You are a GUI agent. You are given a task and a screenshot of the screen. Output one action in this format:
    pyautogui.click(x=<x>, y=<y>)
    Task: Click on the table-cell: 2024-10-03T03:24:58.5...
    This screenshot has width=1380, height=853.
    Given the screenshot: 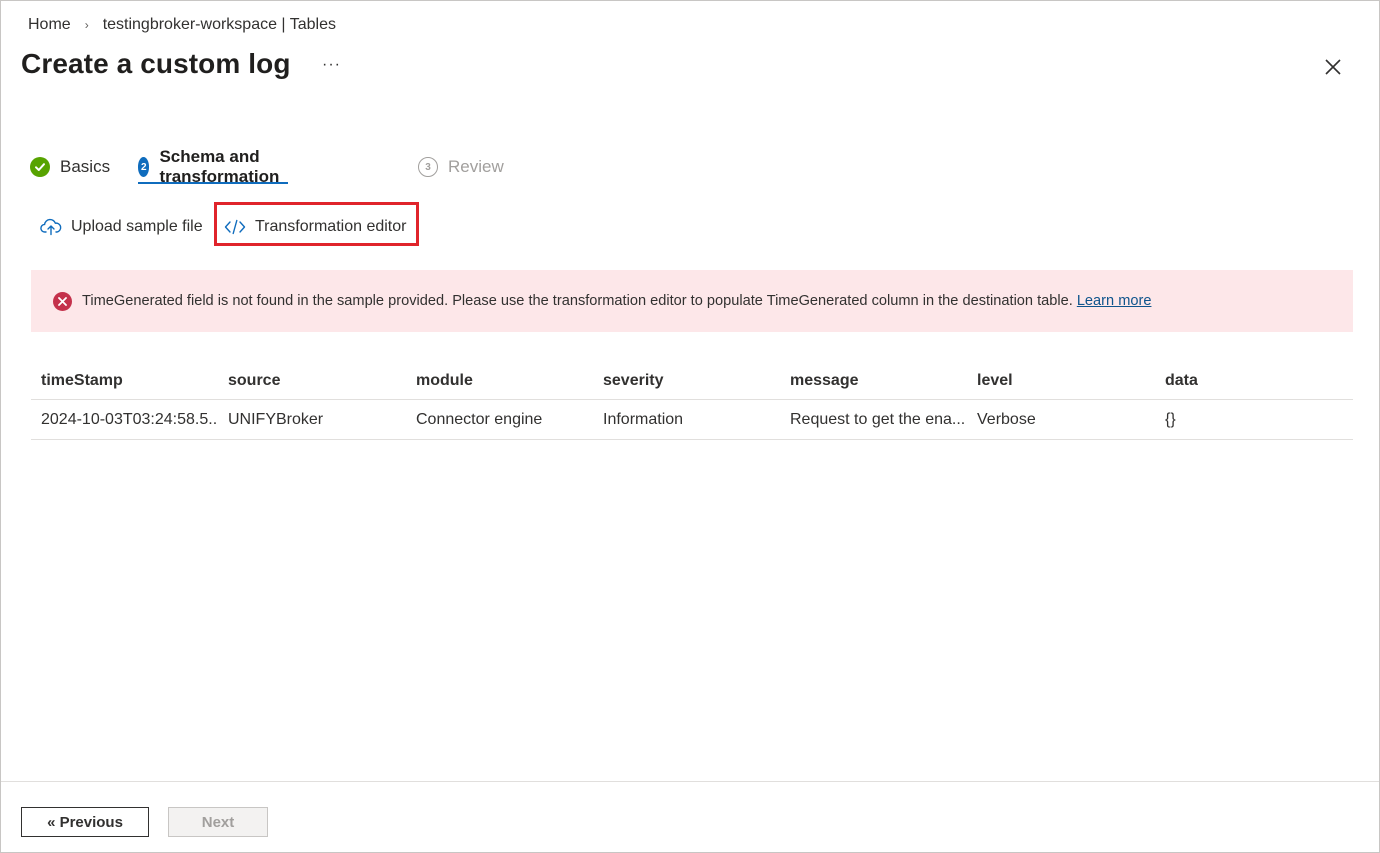 What is the action you would take?
    pyautogui.click(x=129, y=419)
    